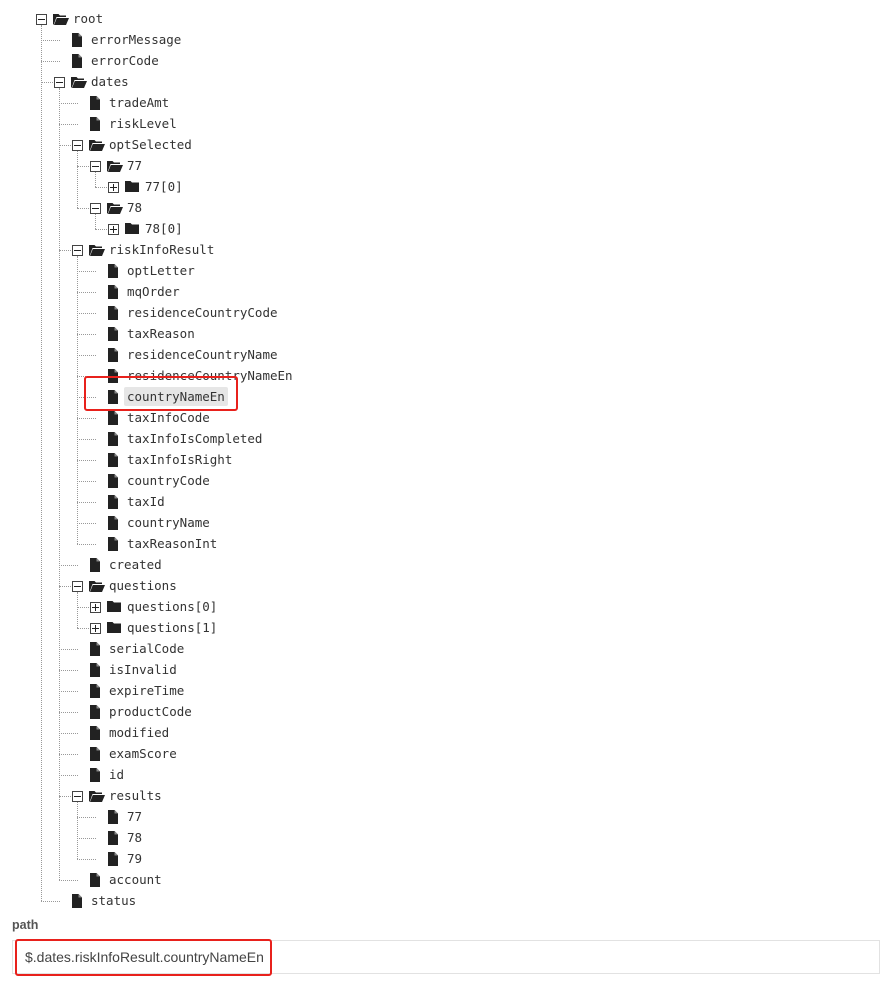 The width and height of the screenshot is (892, 988). Describe the element at coordinates (202, 354) in the screenshot. I see `tree-node-residencecountryname: residenceCountryName` at that location.